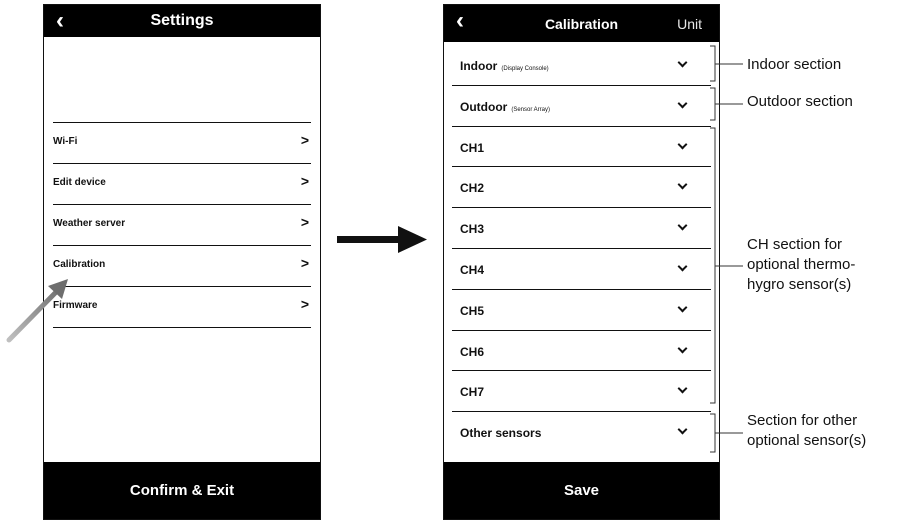 The height and width of the screenshot is (520, 901). I want to click on pointer-arrow-icon, so click(37, 311).